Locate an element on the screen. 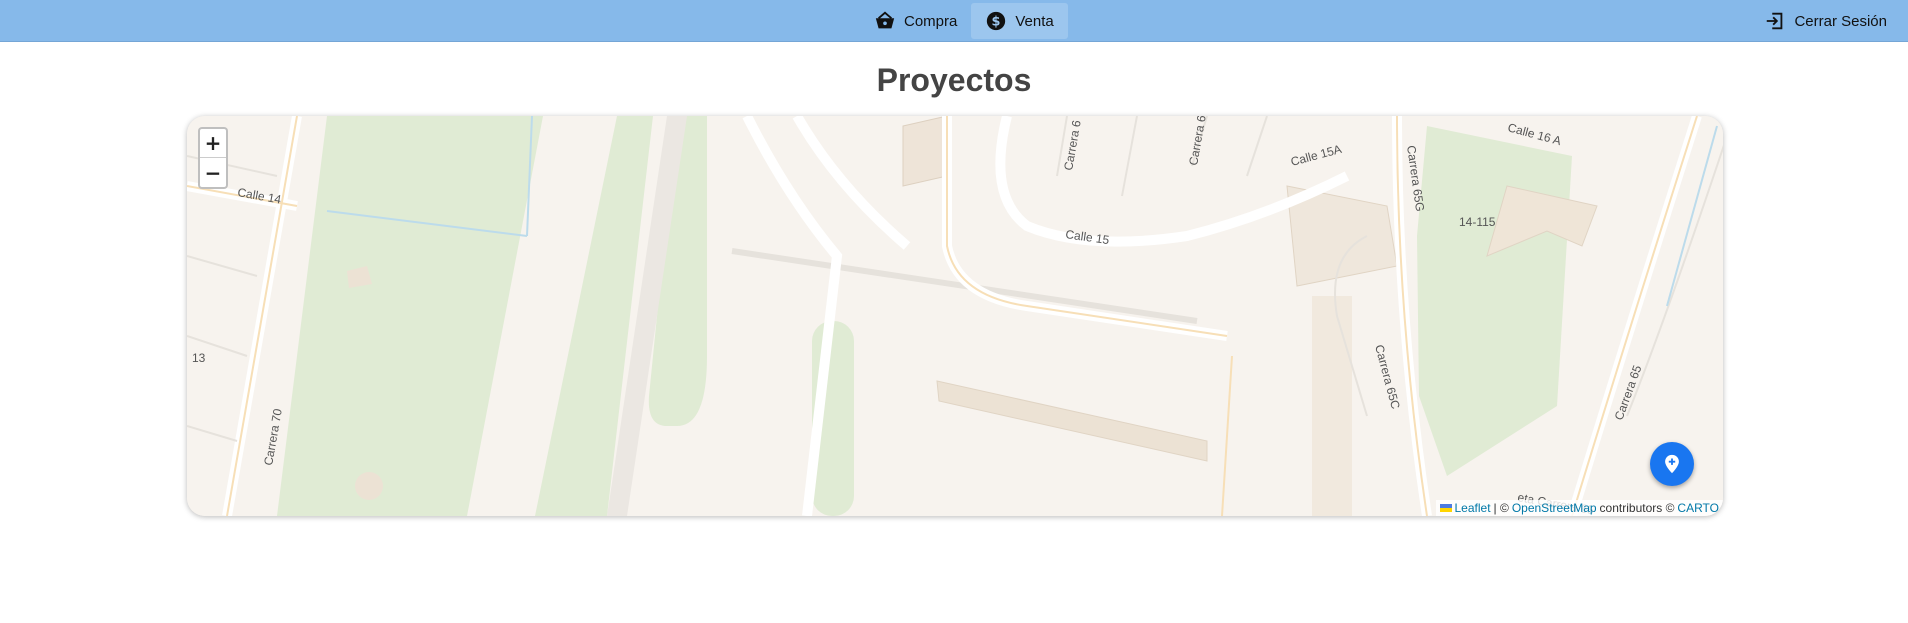 Image resolution: width=1908 pixels, height=623 pixels. zoom-out-button: − is located at coordinates (213, 172).